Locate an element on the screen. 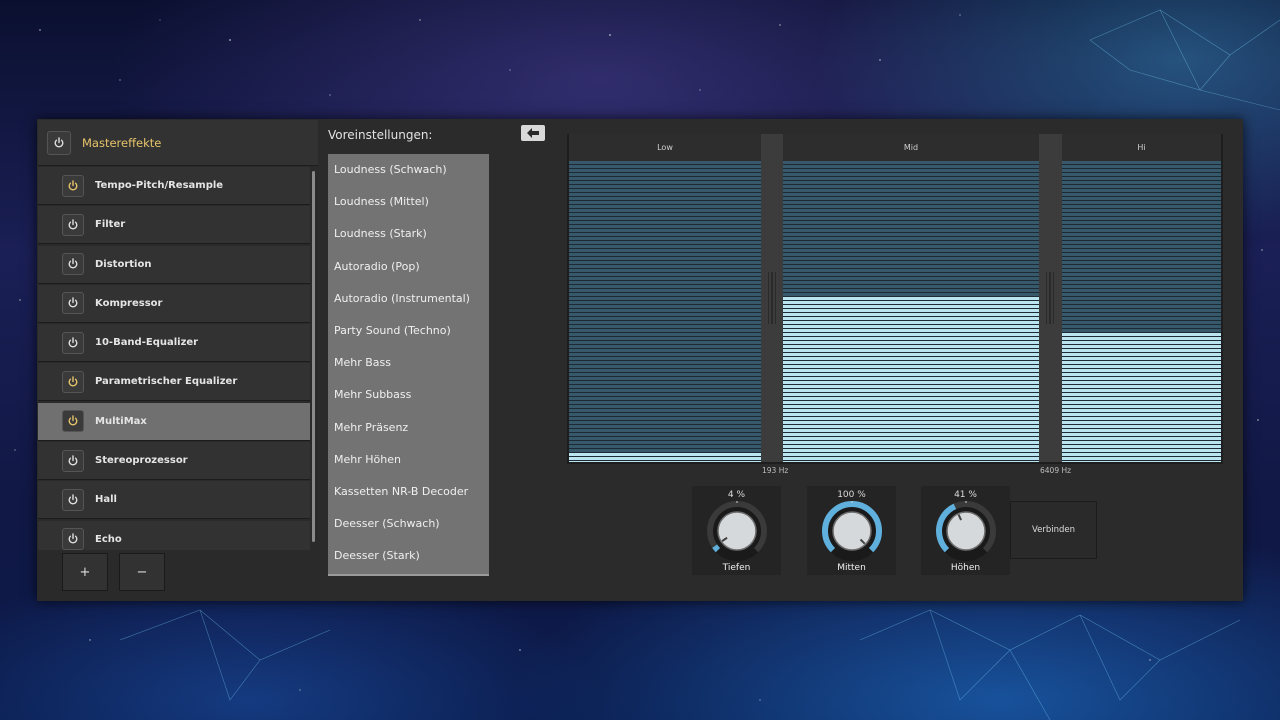 This screenshot has width=1280, height=720. presets-title: Voreinstellungen: is located at coordinates (380, 135).